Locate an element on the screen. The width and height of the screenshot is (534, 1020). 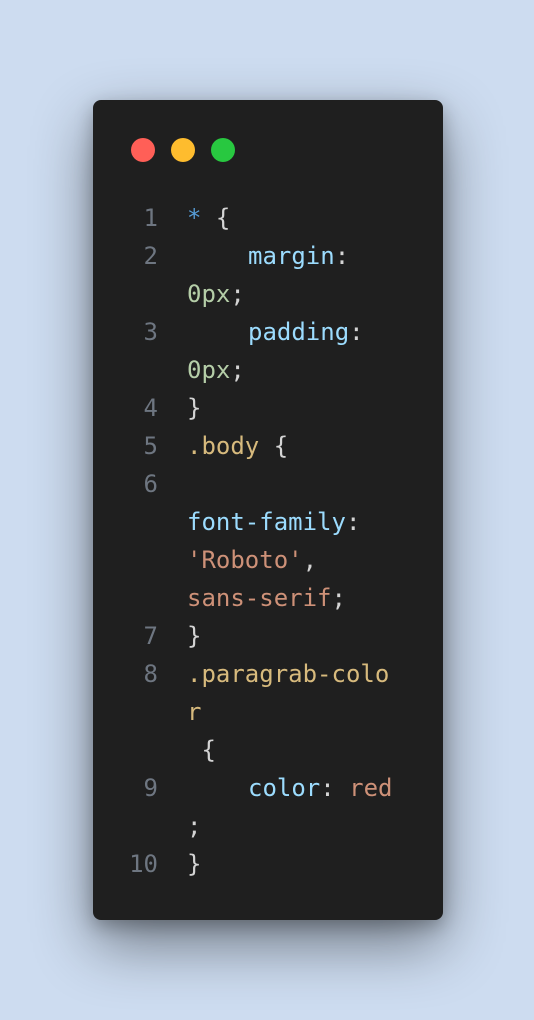
css-value: sans-serif is located at coordinates (259, 598).